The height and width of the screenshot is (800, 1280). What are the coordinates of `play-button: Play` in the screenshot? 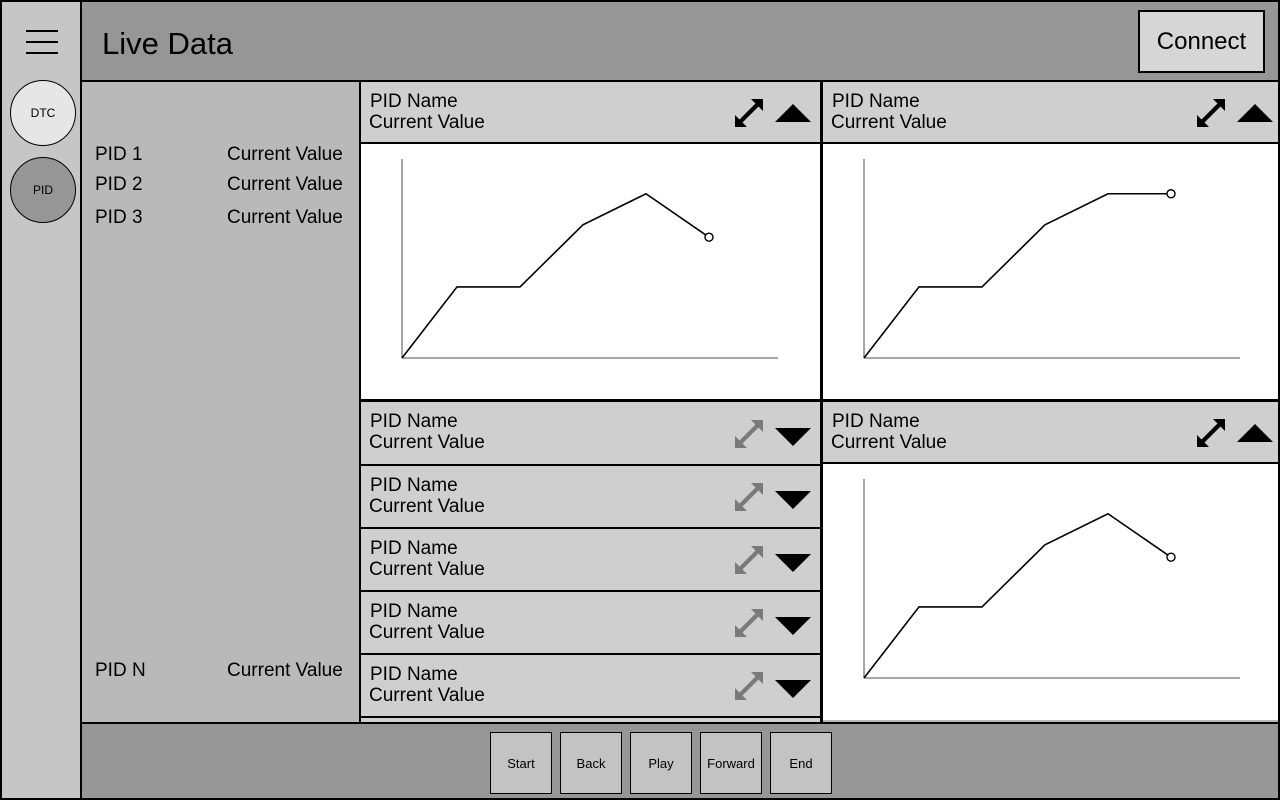 It's located at (661, 763).